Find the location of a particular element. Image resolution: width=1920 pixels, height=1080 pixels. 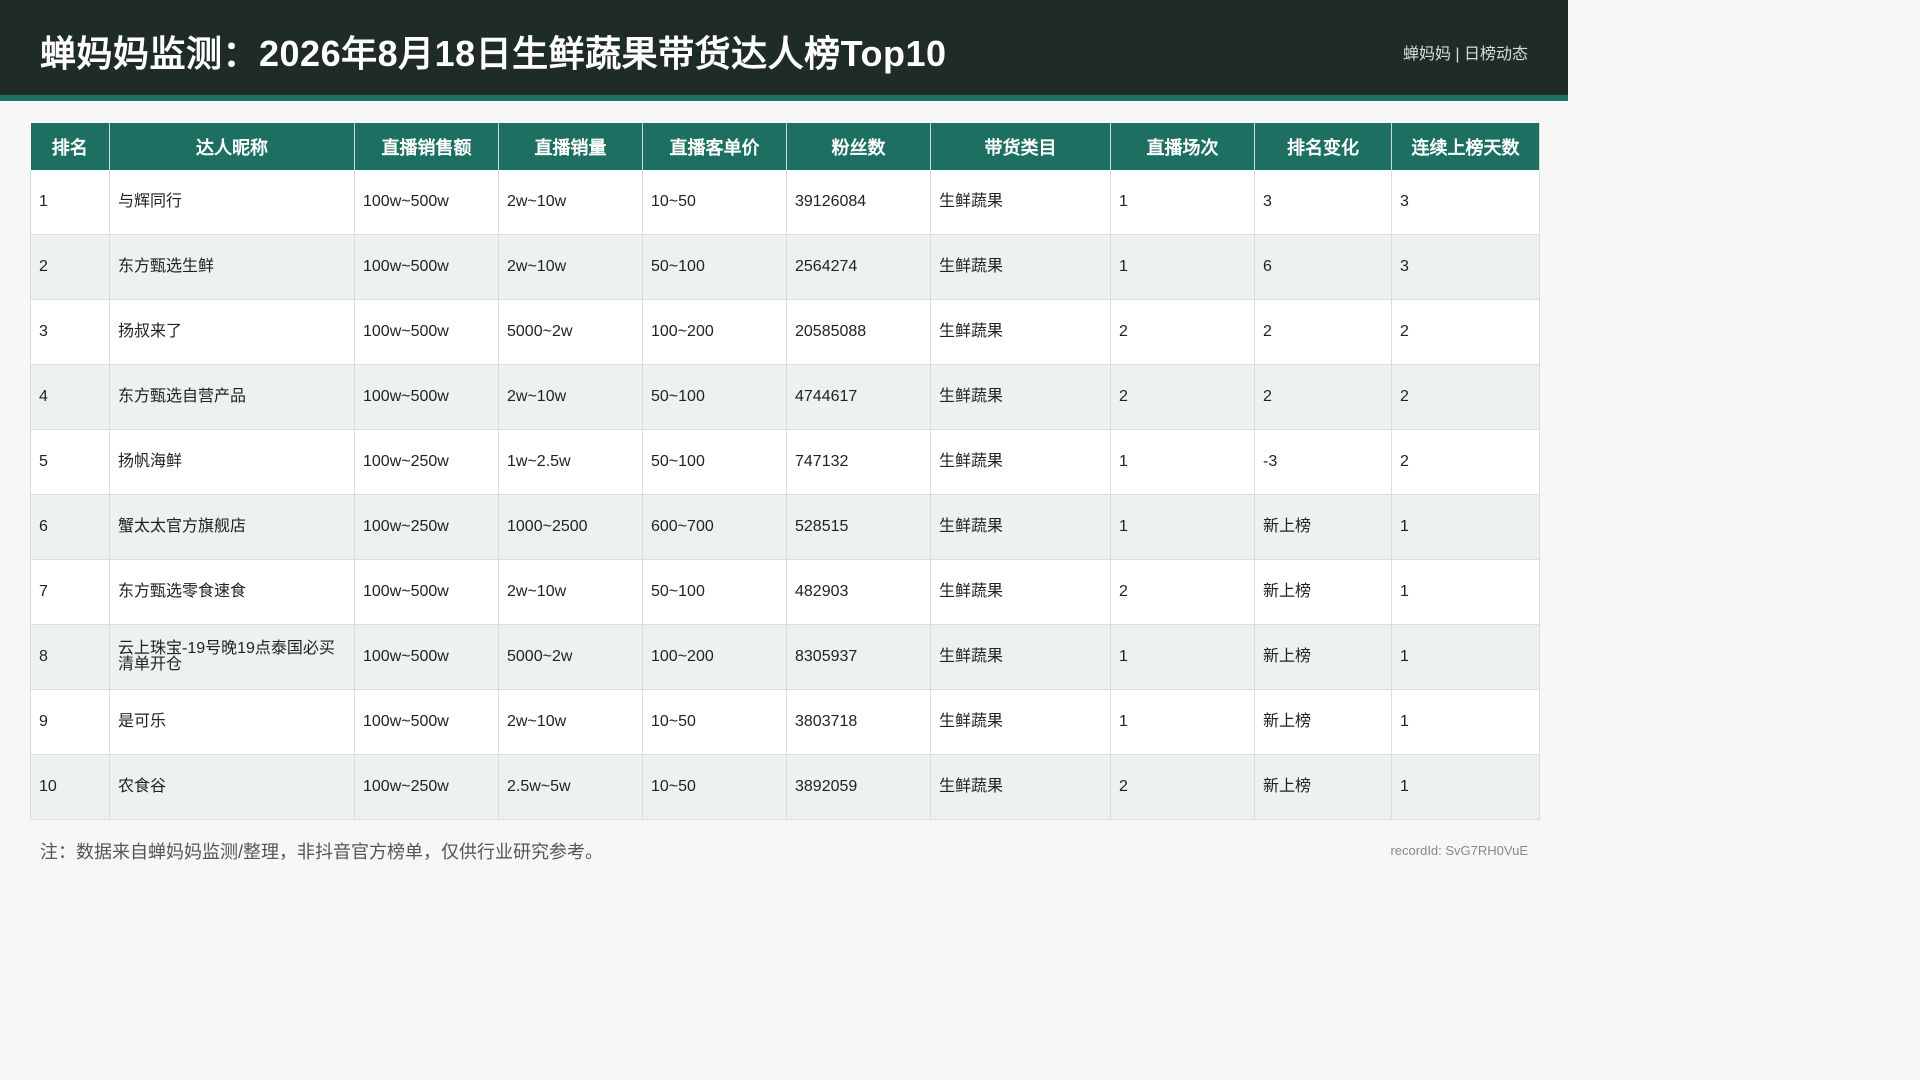

column-header-unit-price: 直播客单价 is located at coordinates (714, 146).